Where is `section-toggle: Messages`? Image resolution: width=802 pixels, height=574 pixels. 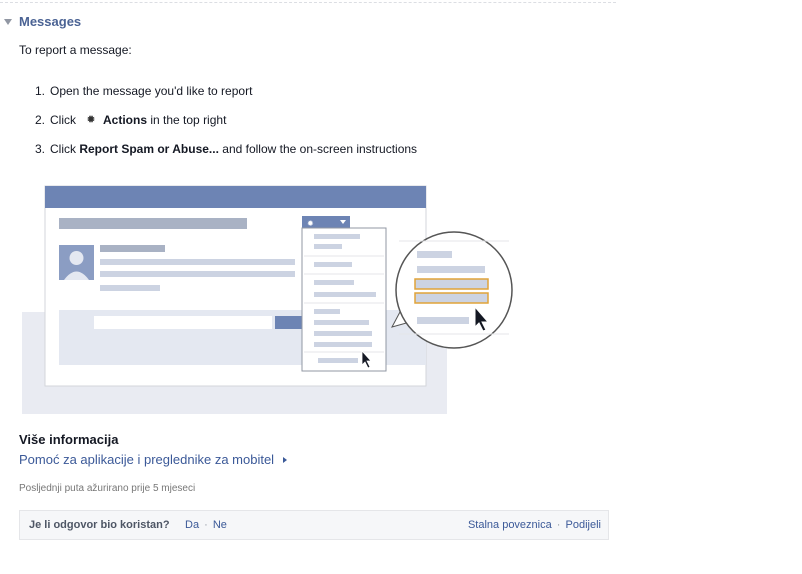
section-toggle: Messages is located at coordinates (42, 21).